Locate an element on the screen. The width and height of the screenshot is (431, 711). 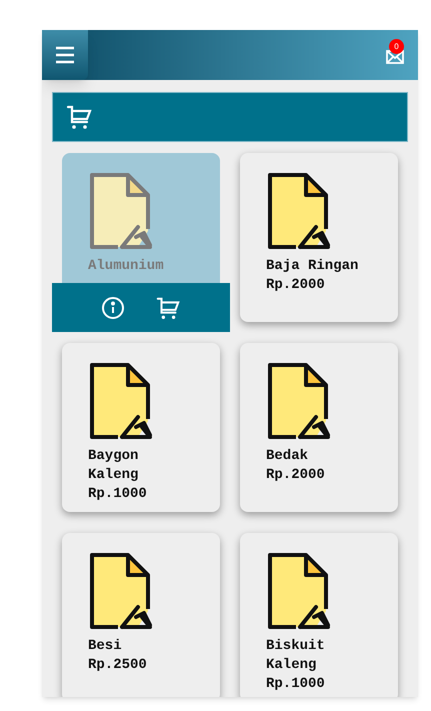
product-card: Baja Ringan Rp.2000 is located at coordinates (319, 237).